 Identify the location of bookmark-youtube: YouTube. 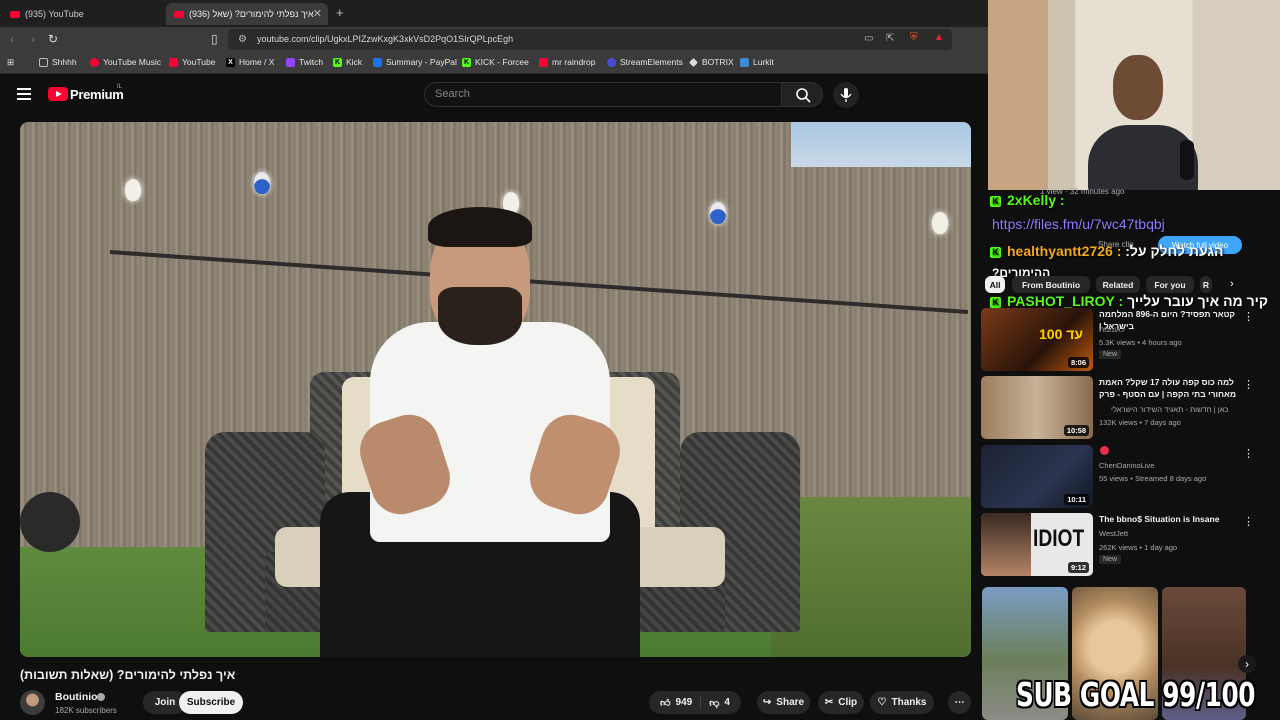
(192, 62).